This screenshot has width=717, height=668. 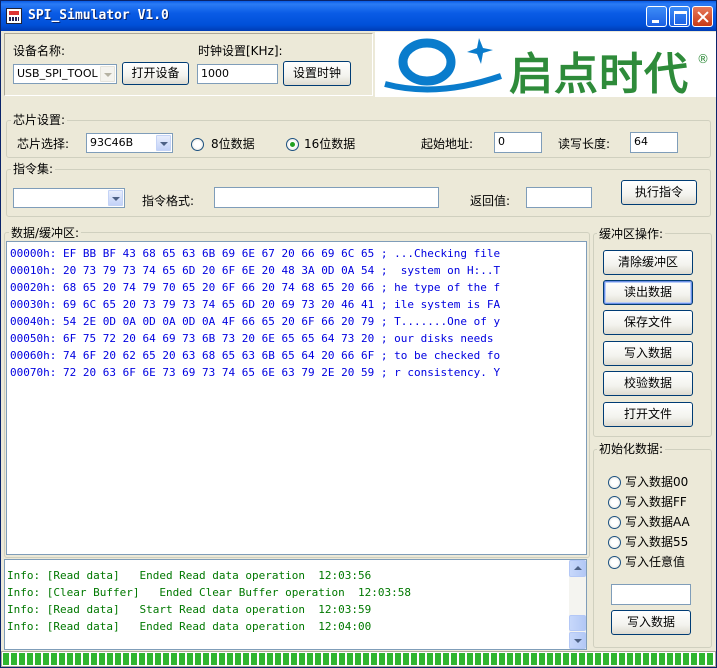 What do you see at coordinates (14, 16) in the screenshot?
I see `app-icon` at bounding box center [14, 16].